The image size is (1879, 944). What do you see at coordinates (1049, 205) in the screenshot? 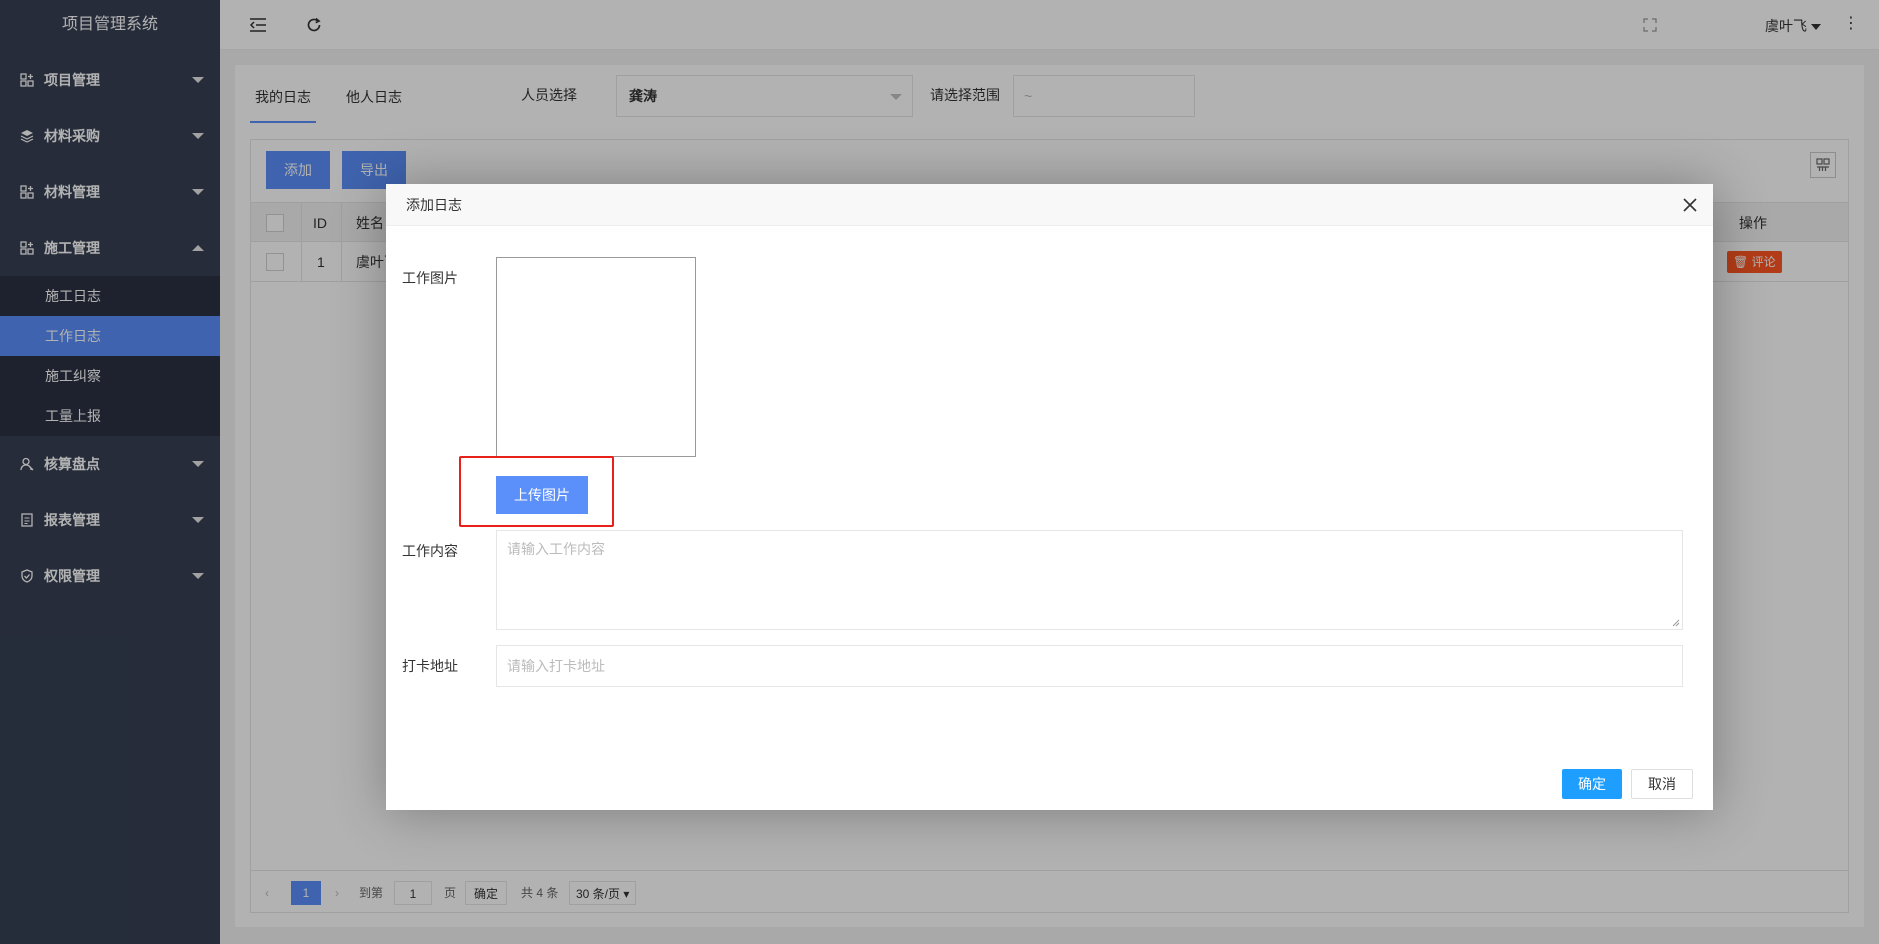
I see `dialog-title: 添加日志` at bounding box center [1049, 205].